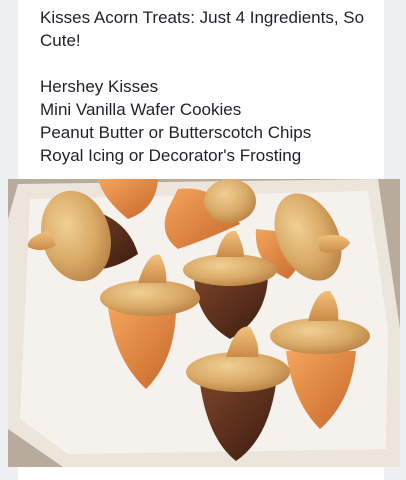 The image size is (406, 480). I want to click on ingredient-item: Hershey Kisses, so click(99, 86).